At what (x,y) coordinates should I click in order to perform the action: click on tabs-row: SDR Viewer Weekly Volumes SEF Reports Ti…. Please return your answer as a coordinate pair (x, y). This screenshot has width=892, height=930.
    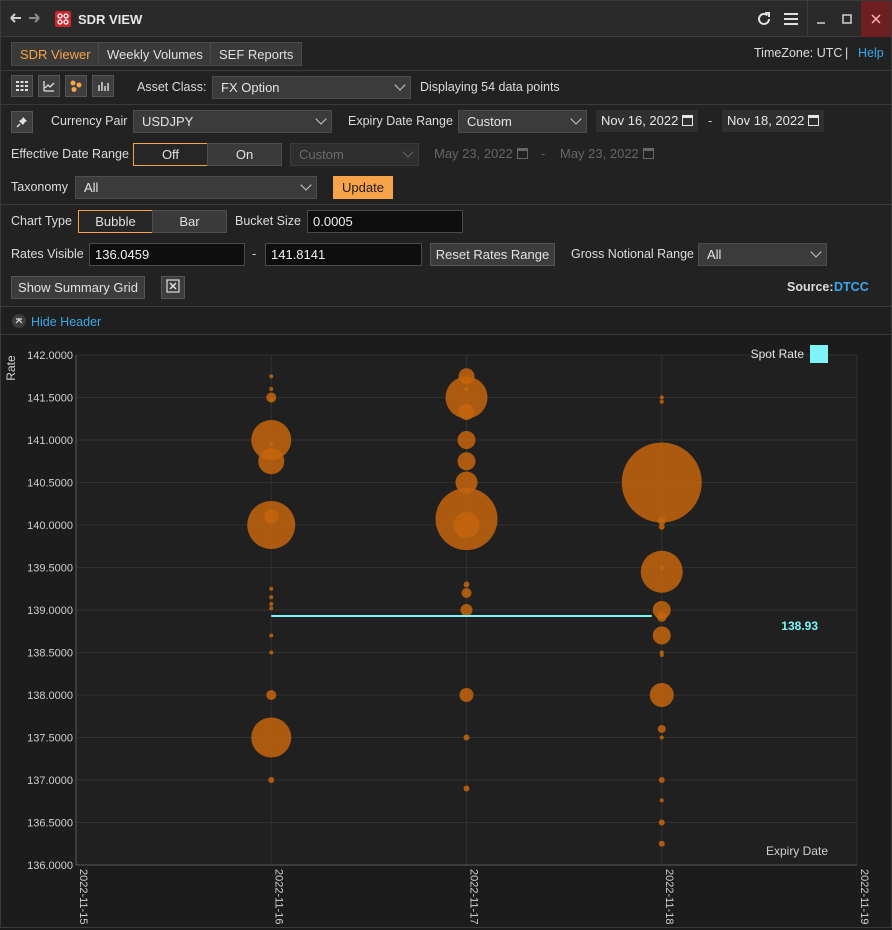
    Looking at the image, I should click on (446, 54).